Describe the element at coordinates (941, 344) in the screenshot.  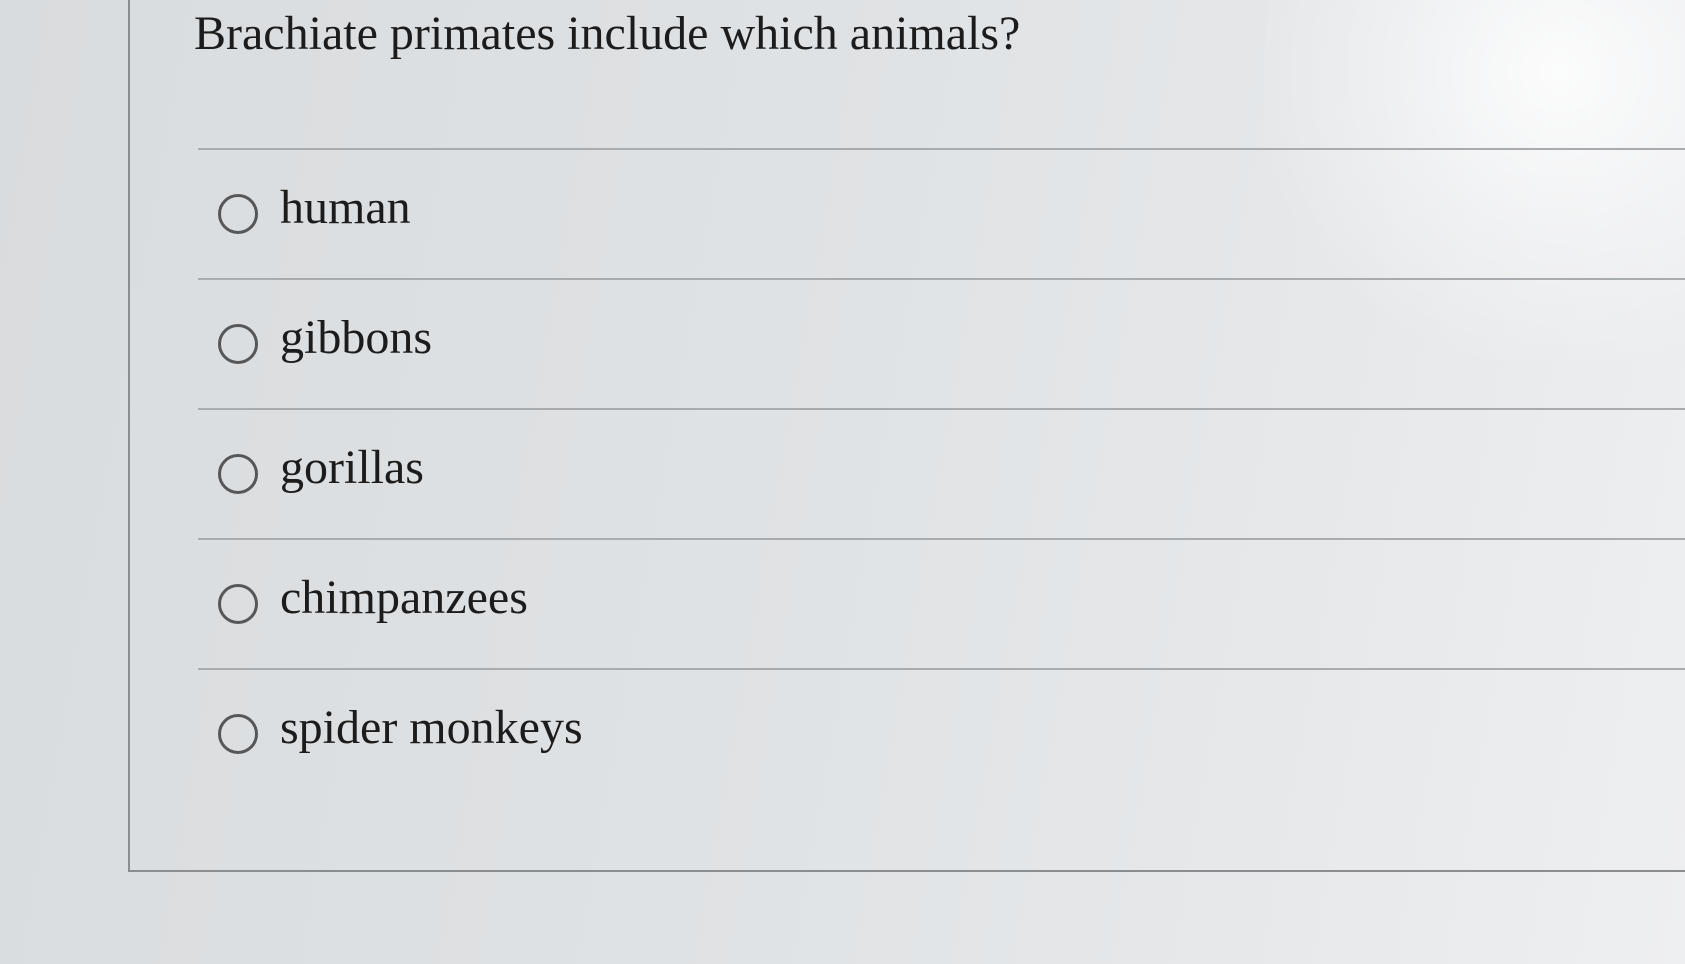
I see `option-gibbons: gibbons` at that location.